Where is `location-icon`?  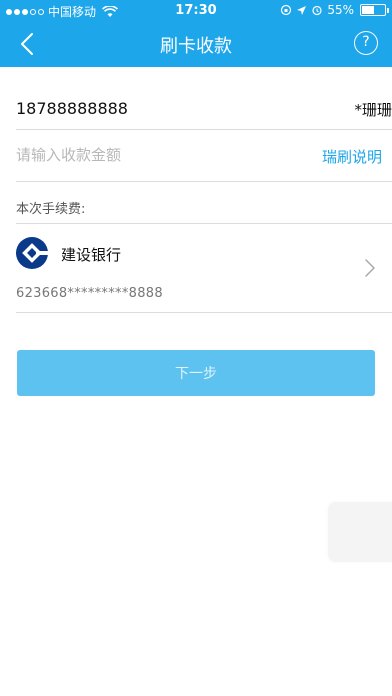
location-icon is located at coordinates (302, 10).